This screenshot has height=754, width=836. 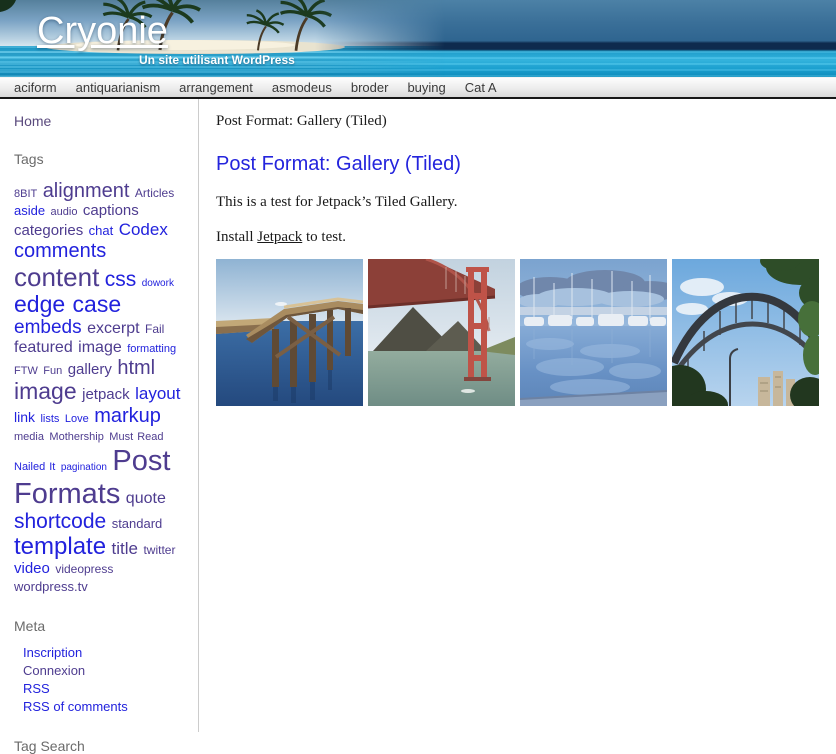 What do you see at coordinates (302, 87) in the screenshot?
I see `nav-item-asmodeus: asmodeus` at bounding box center [302, 87].